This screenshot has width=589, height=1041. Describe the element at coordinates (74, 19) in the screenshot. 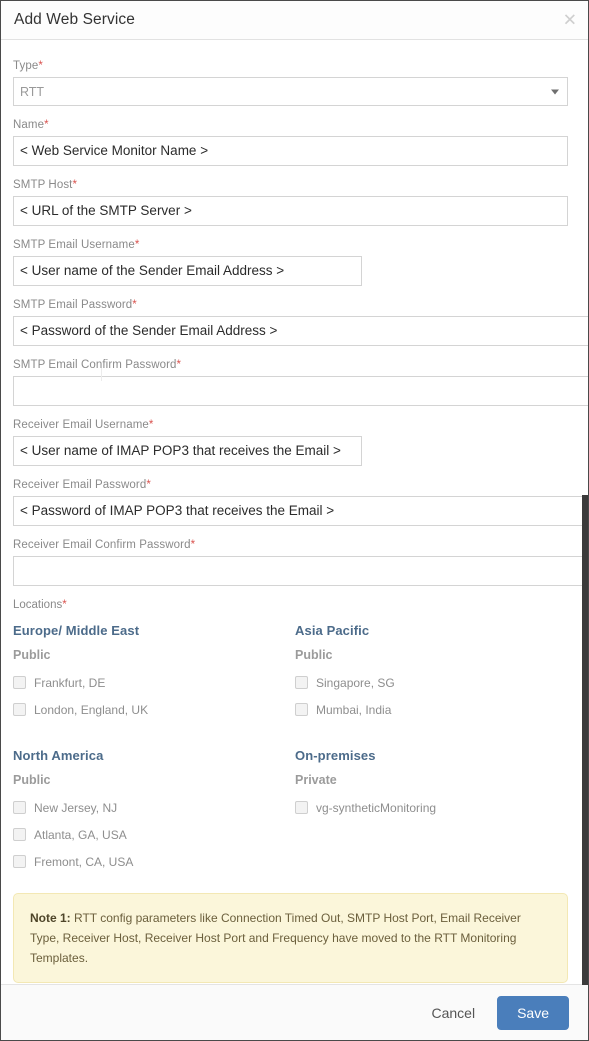

I see `page-title: Add Web Service` at that location.